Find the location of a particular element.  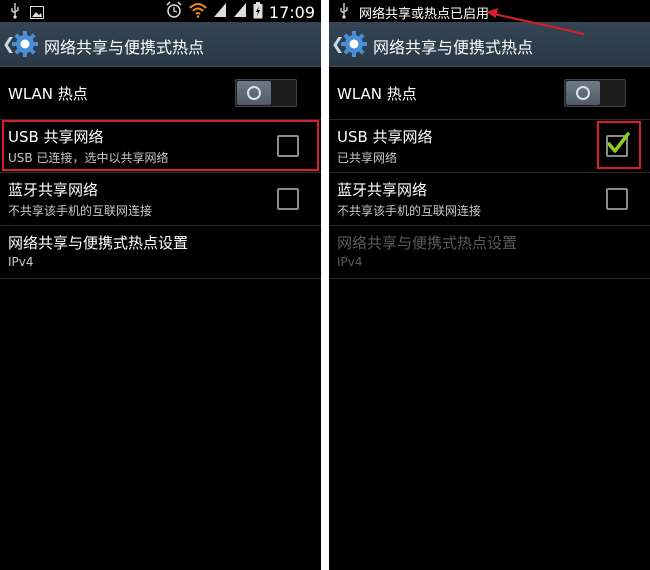

checkbox-highlight is located at coordinates (619, 145).